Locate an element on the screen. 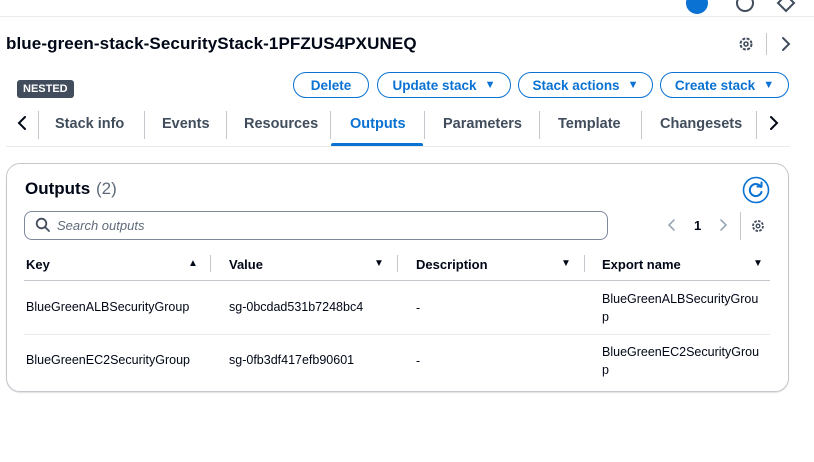 This screenshot has height=462, width=814. notifications-icon is located at coordinates (697, 7).